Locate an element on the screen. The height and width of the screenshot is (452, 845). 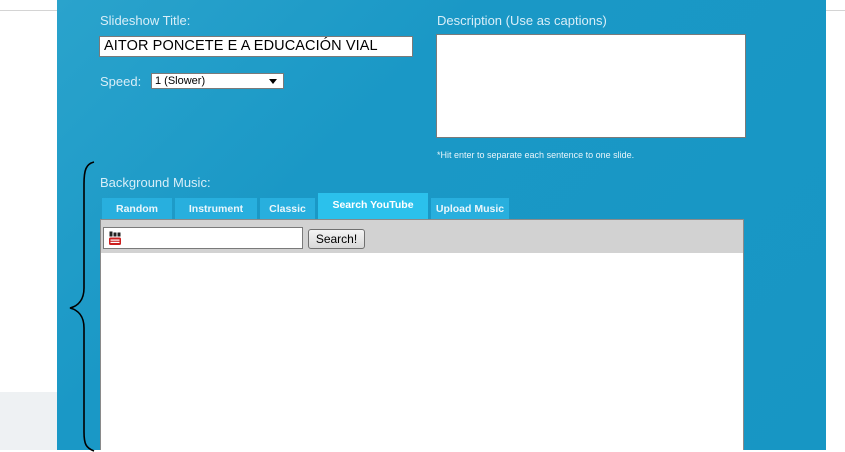
speed-select: 1 (Slower) is located at coordinates (217, 81).